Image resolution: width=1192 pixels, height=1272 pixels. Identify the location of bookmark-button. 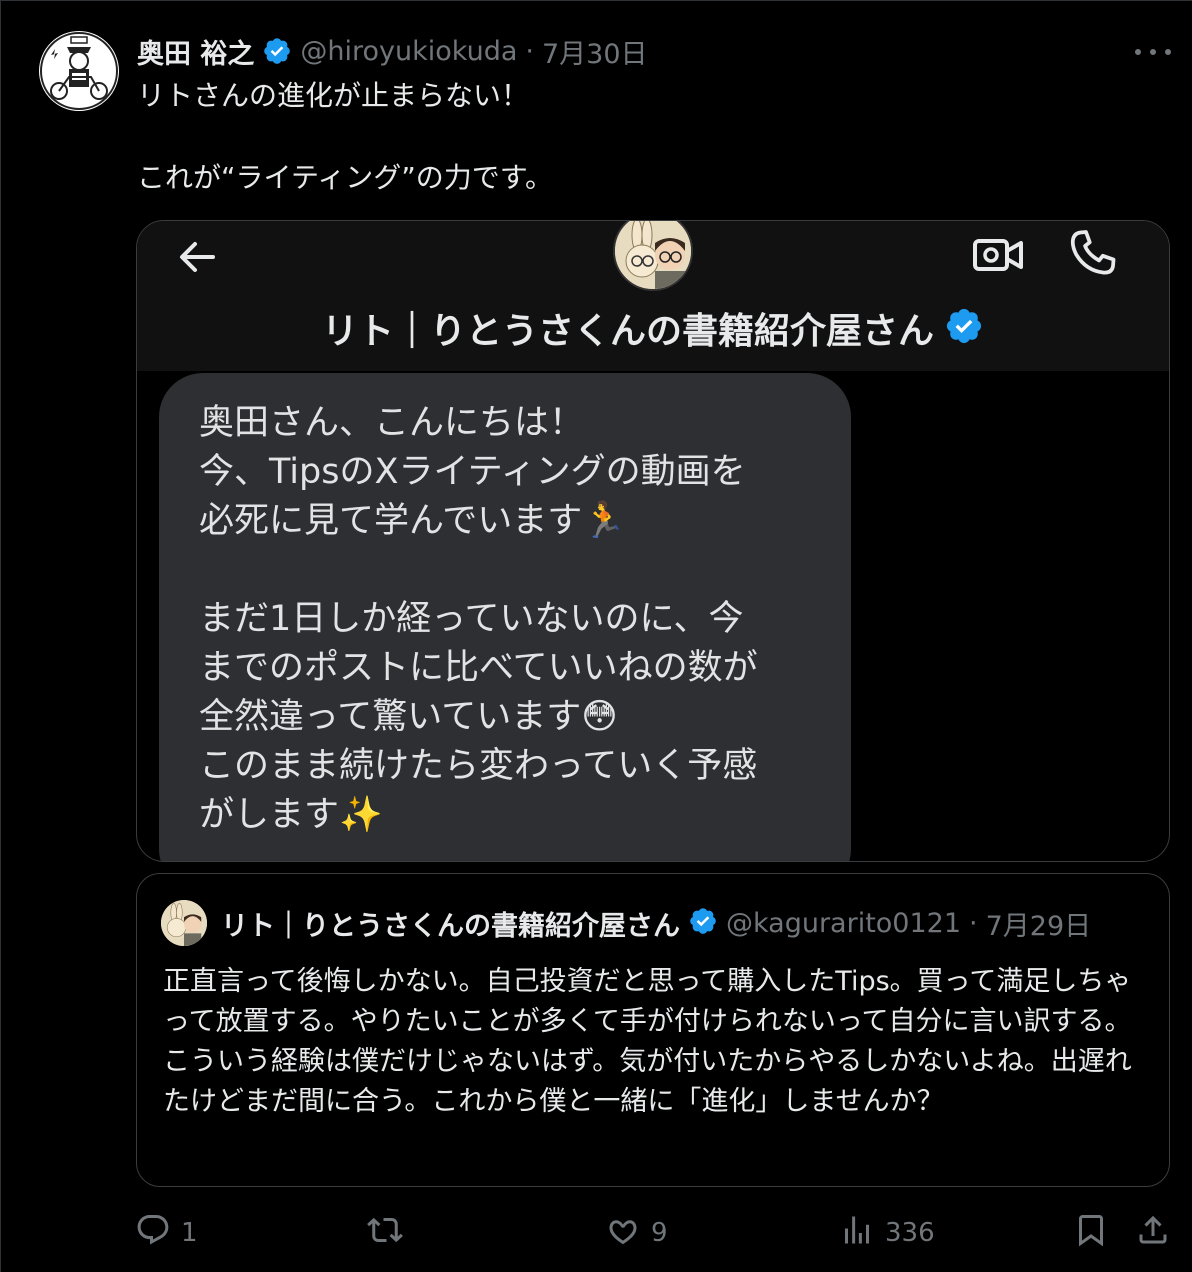
(1091, 1233).